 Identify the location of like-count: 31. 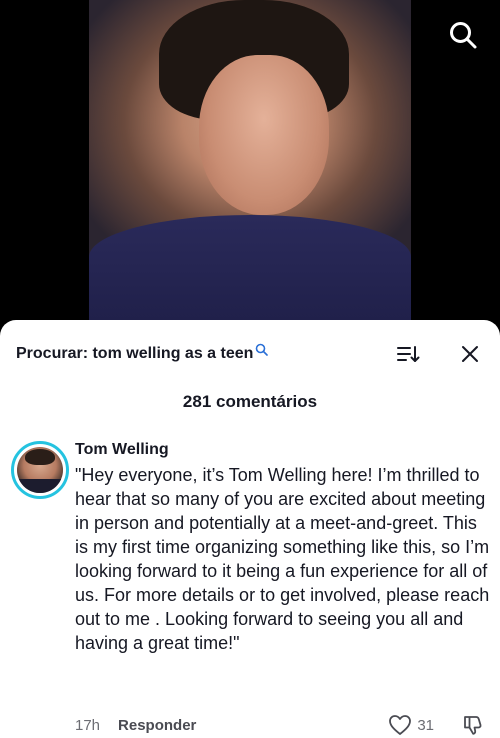
(425, 725).